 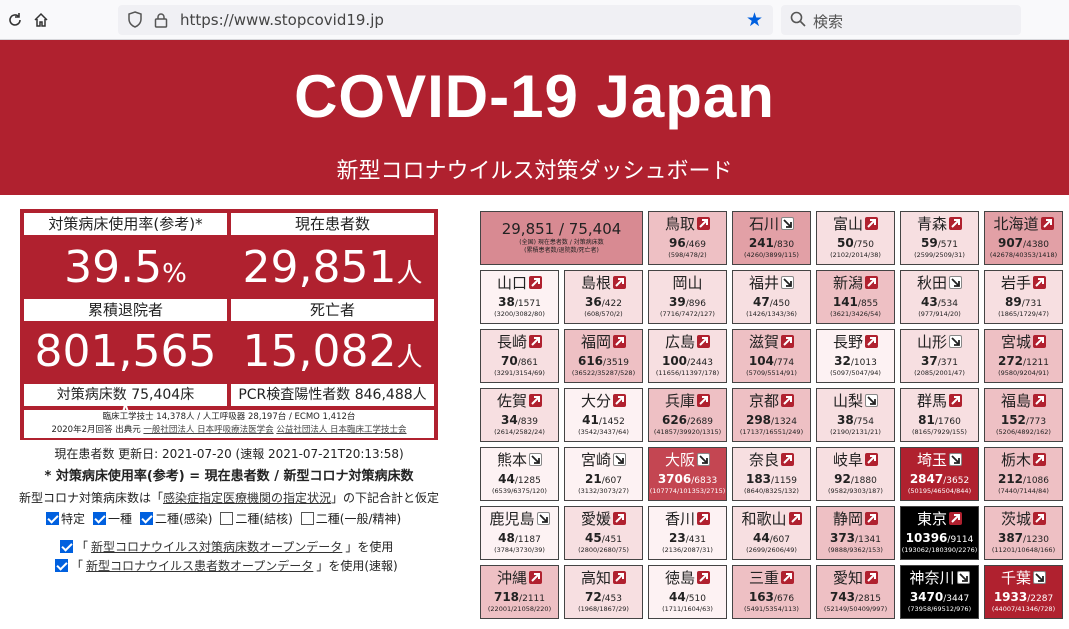 I want to click on search-bar: 検索, so click(x=901, y=20).